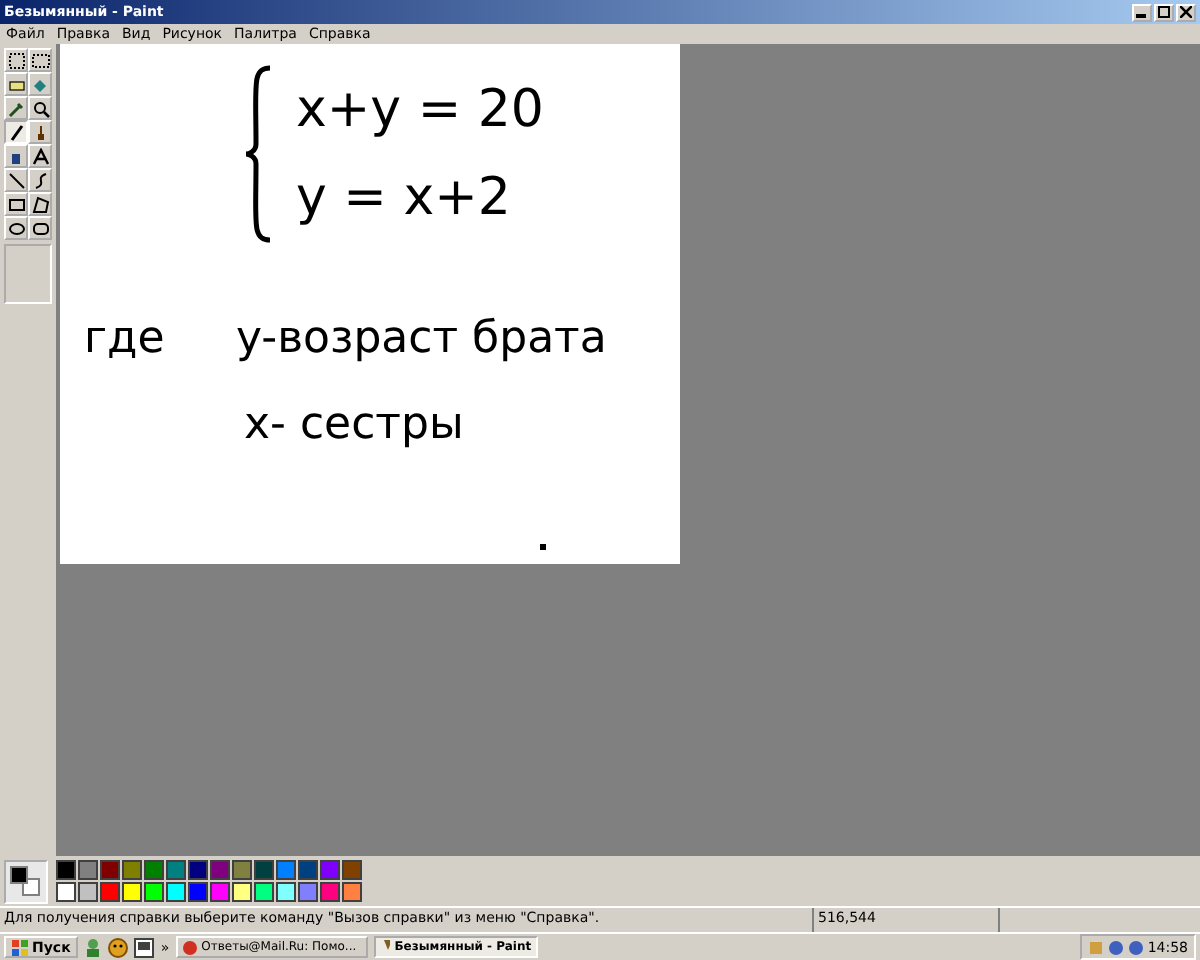  I want to click on pencil-icon, so click(16, 132).